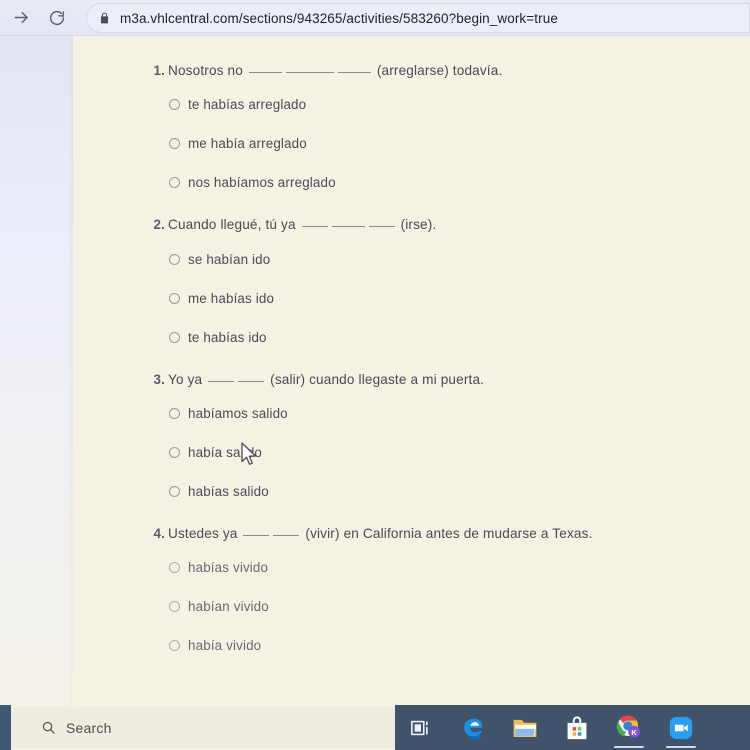  Describe the element at coordinates (411, 182) in the screenshot. I see `radio-option: nos habíamos arreglado` at that location.